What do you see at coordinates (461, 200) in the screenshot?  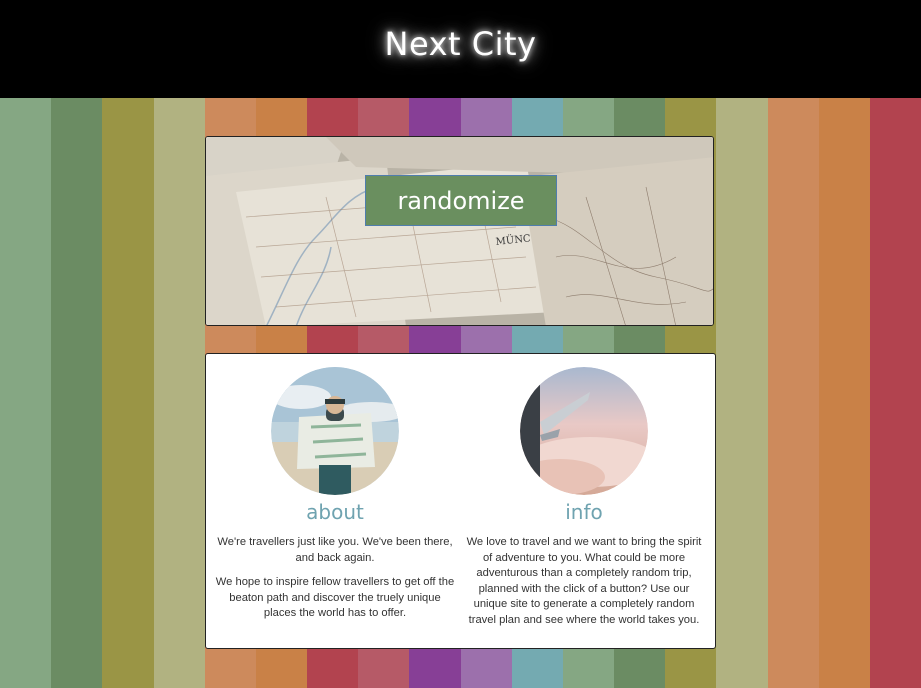 I see `randomize-button: randomize` at bounding box center [461, 200].